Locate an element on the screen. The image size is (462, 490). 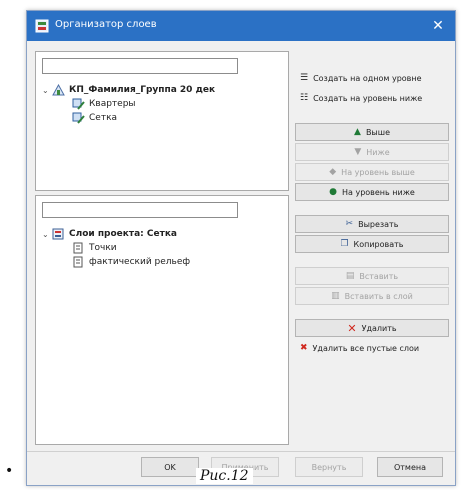
sublayer-label: фактический рельеф is located at coordinates (140, 262).